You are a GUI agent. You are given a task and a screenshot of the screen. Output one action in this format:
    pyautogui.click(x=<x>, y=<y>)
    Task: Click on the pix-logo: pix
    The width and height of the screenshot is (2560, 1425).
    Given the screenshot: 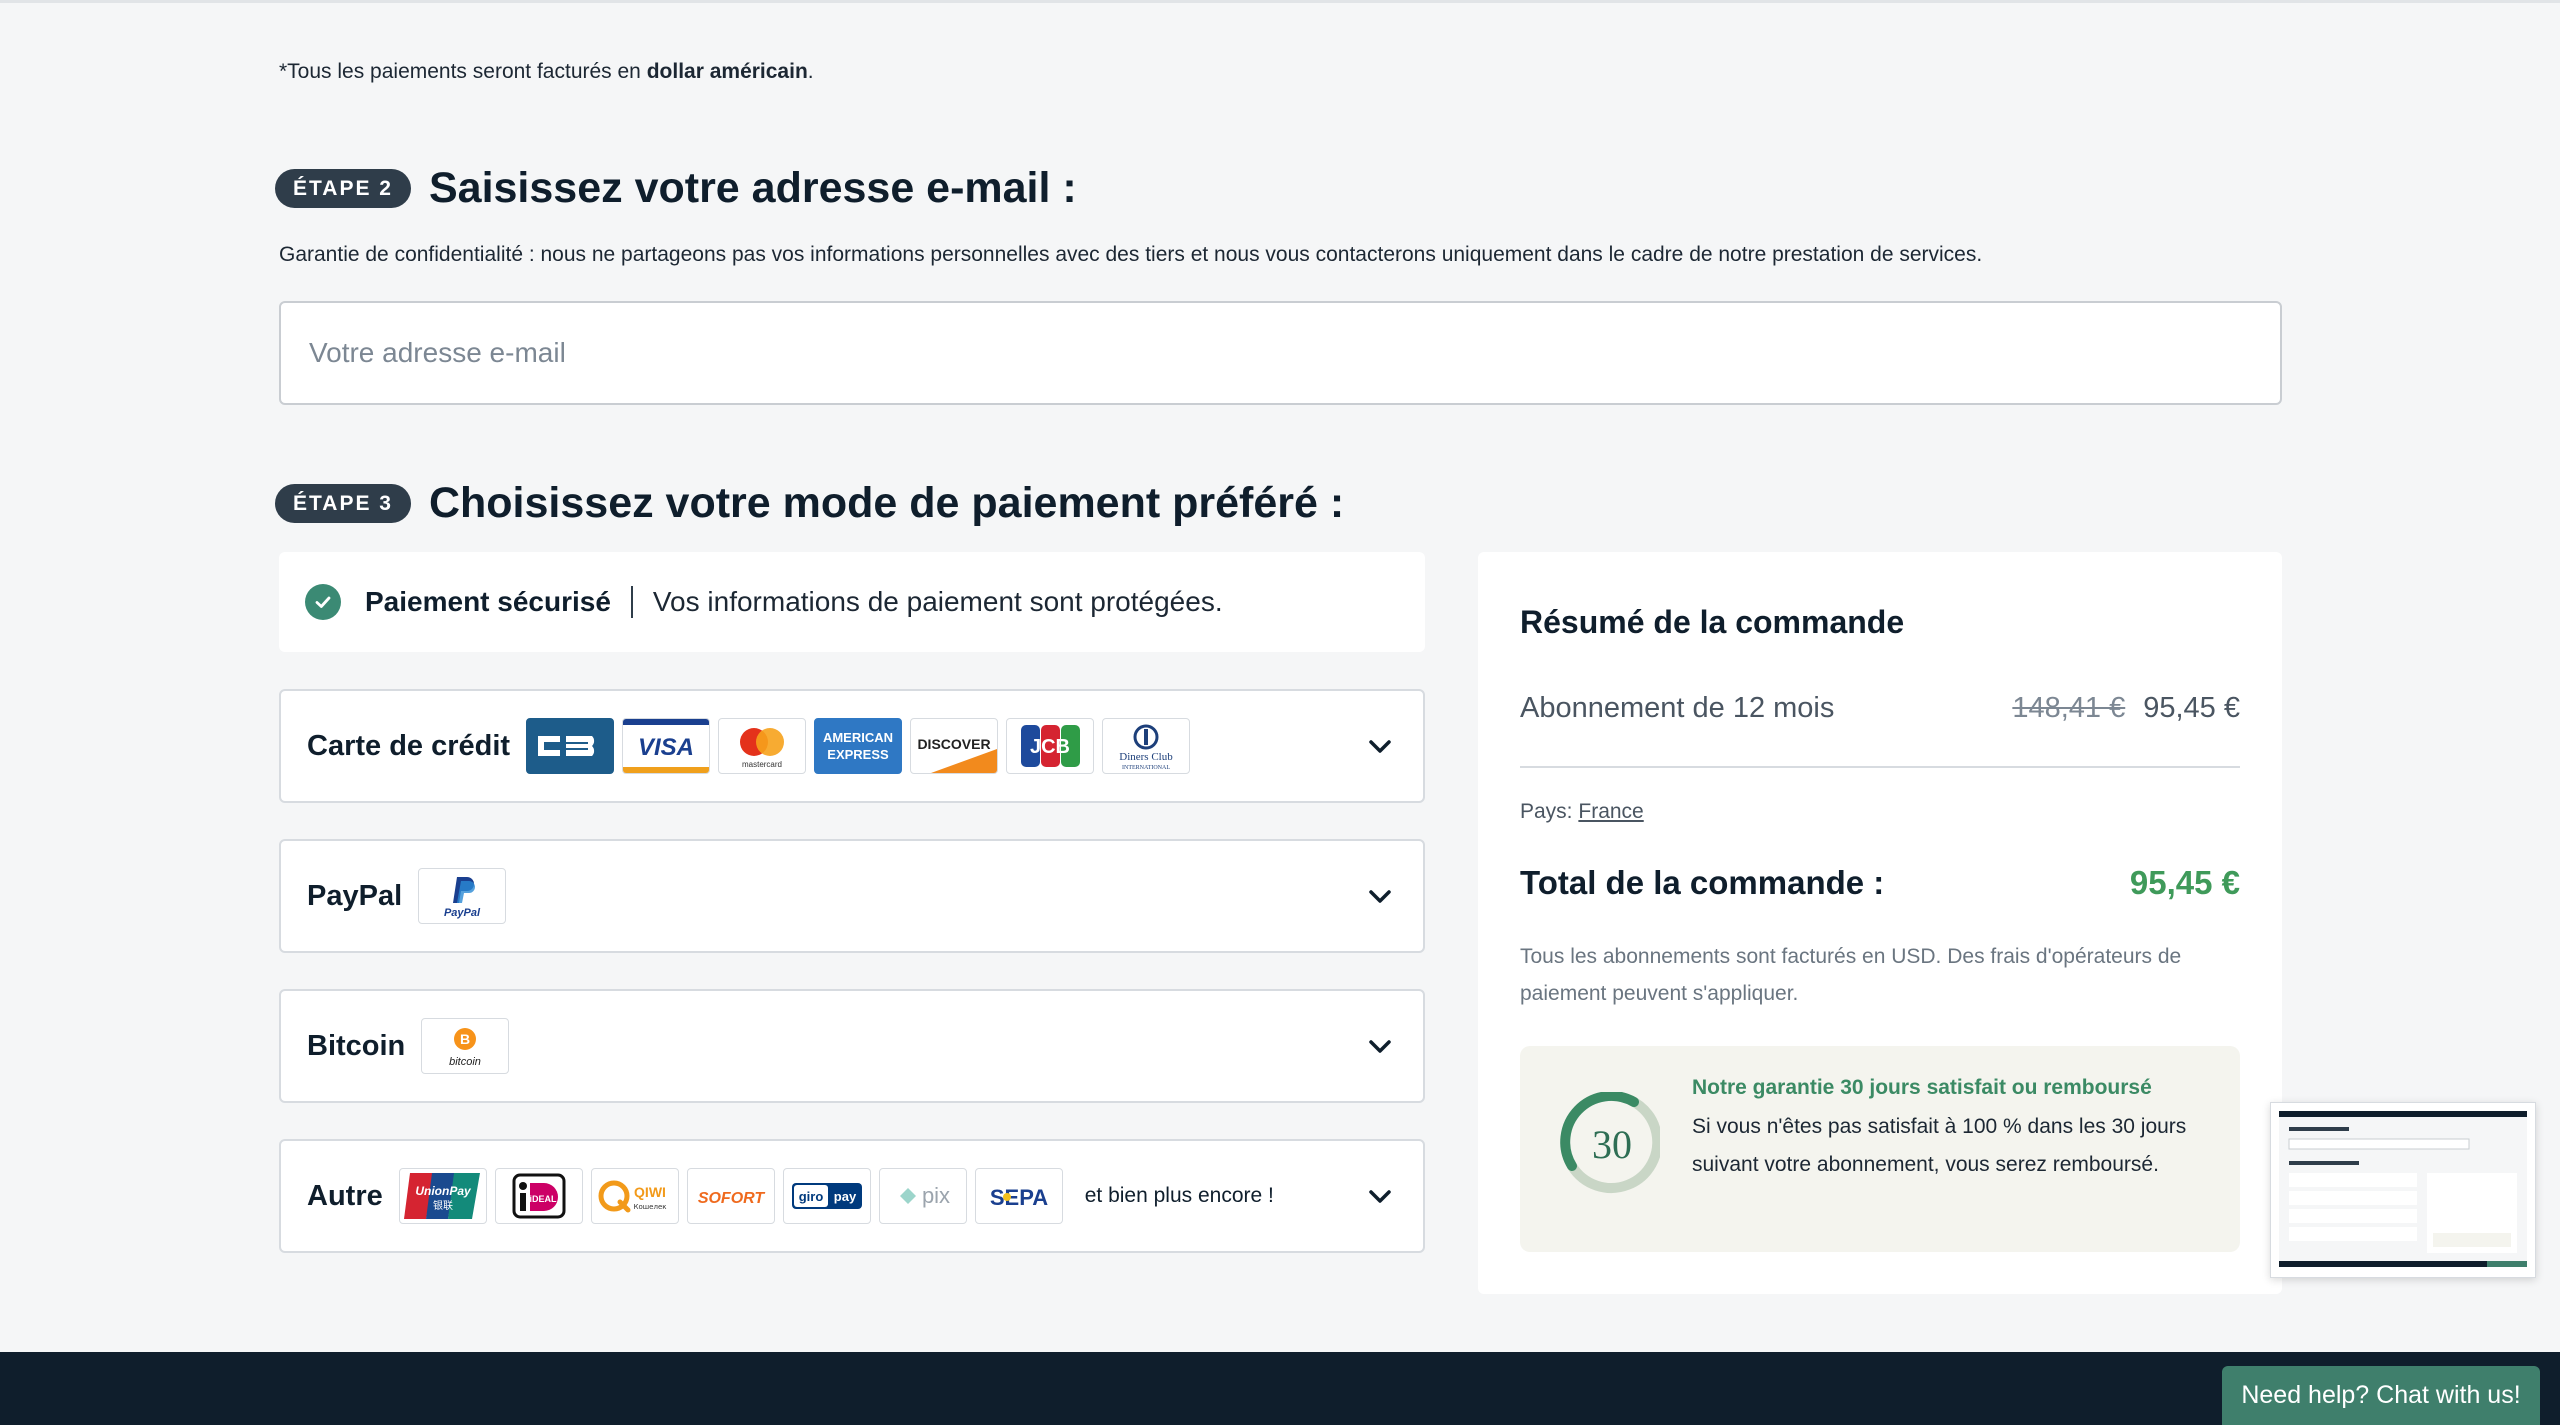 What is the action you would take?
    pyautogui.click(x=922, y=1196)
    